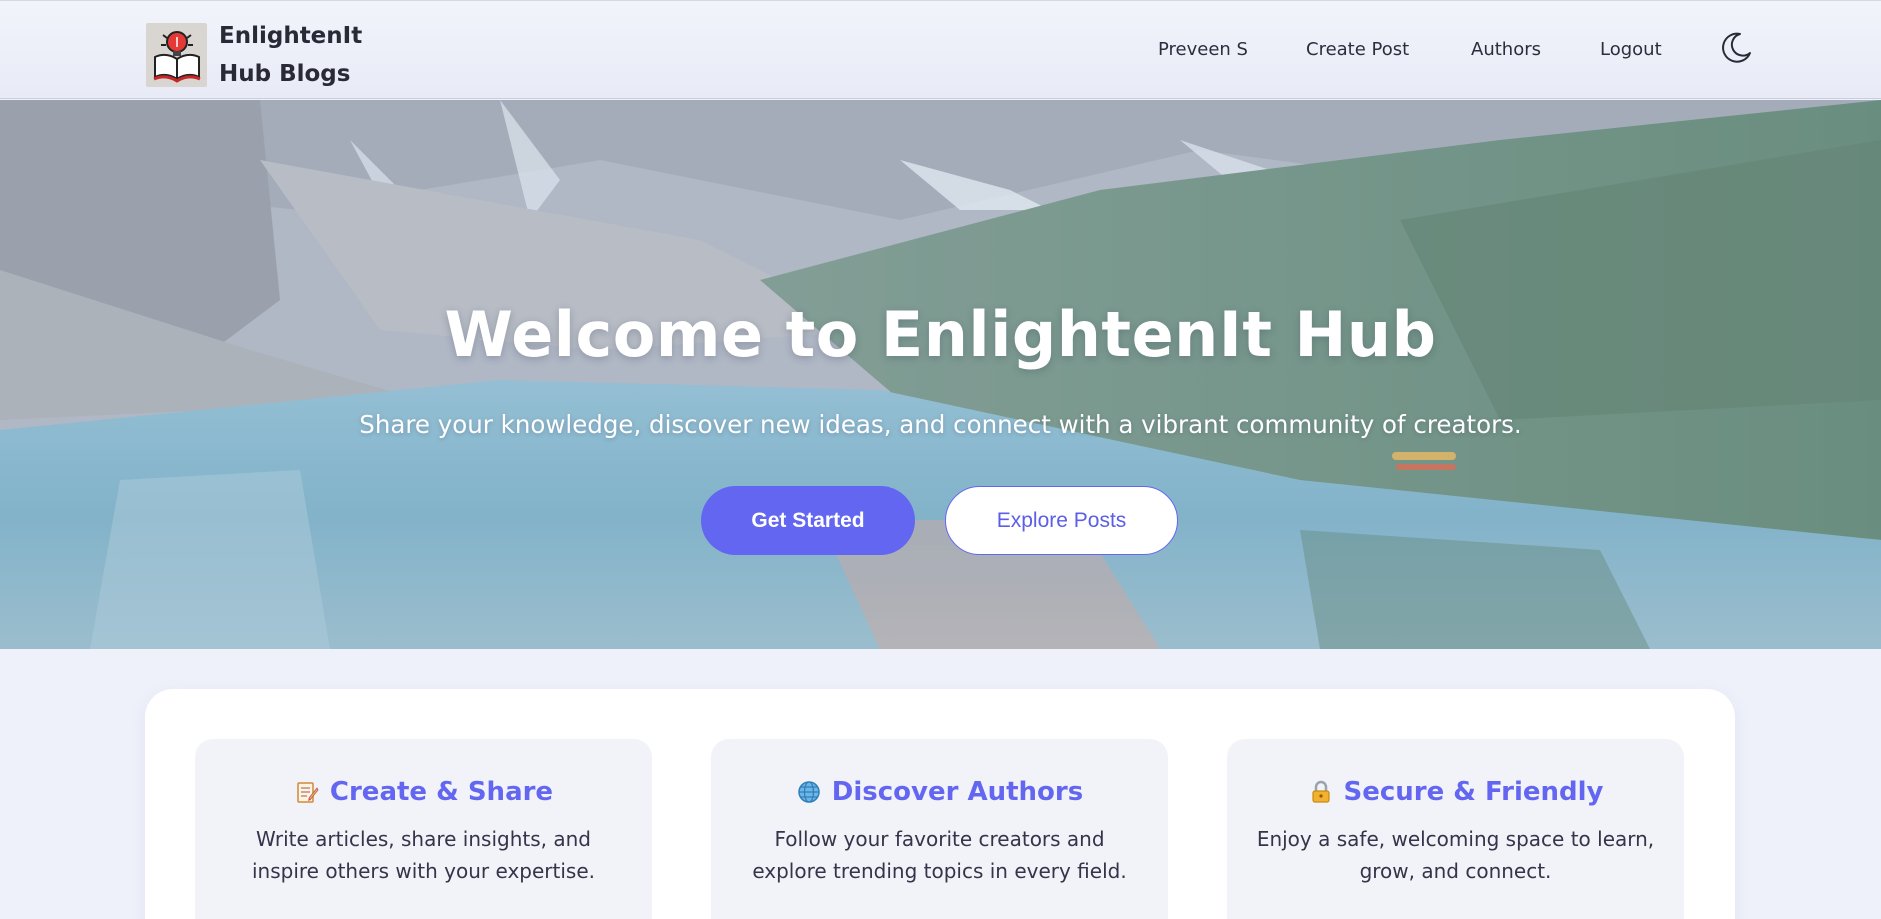 This screenshot has height=919, width=1881. Describe the element at coordinates (1506, 50) in the screenshot. I see `nav-link-authors: Authors` at that location.